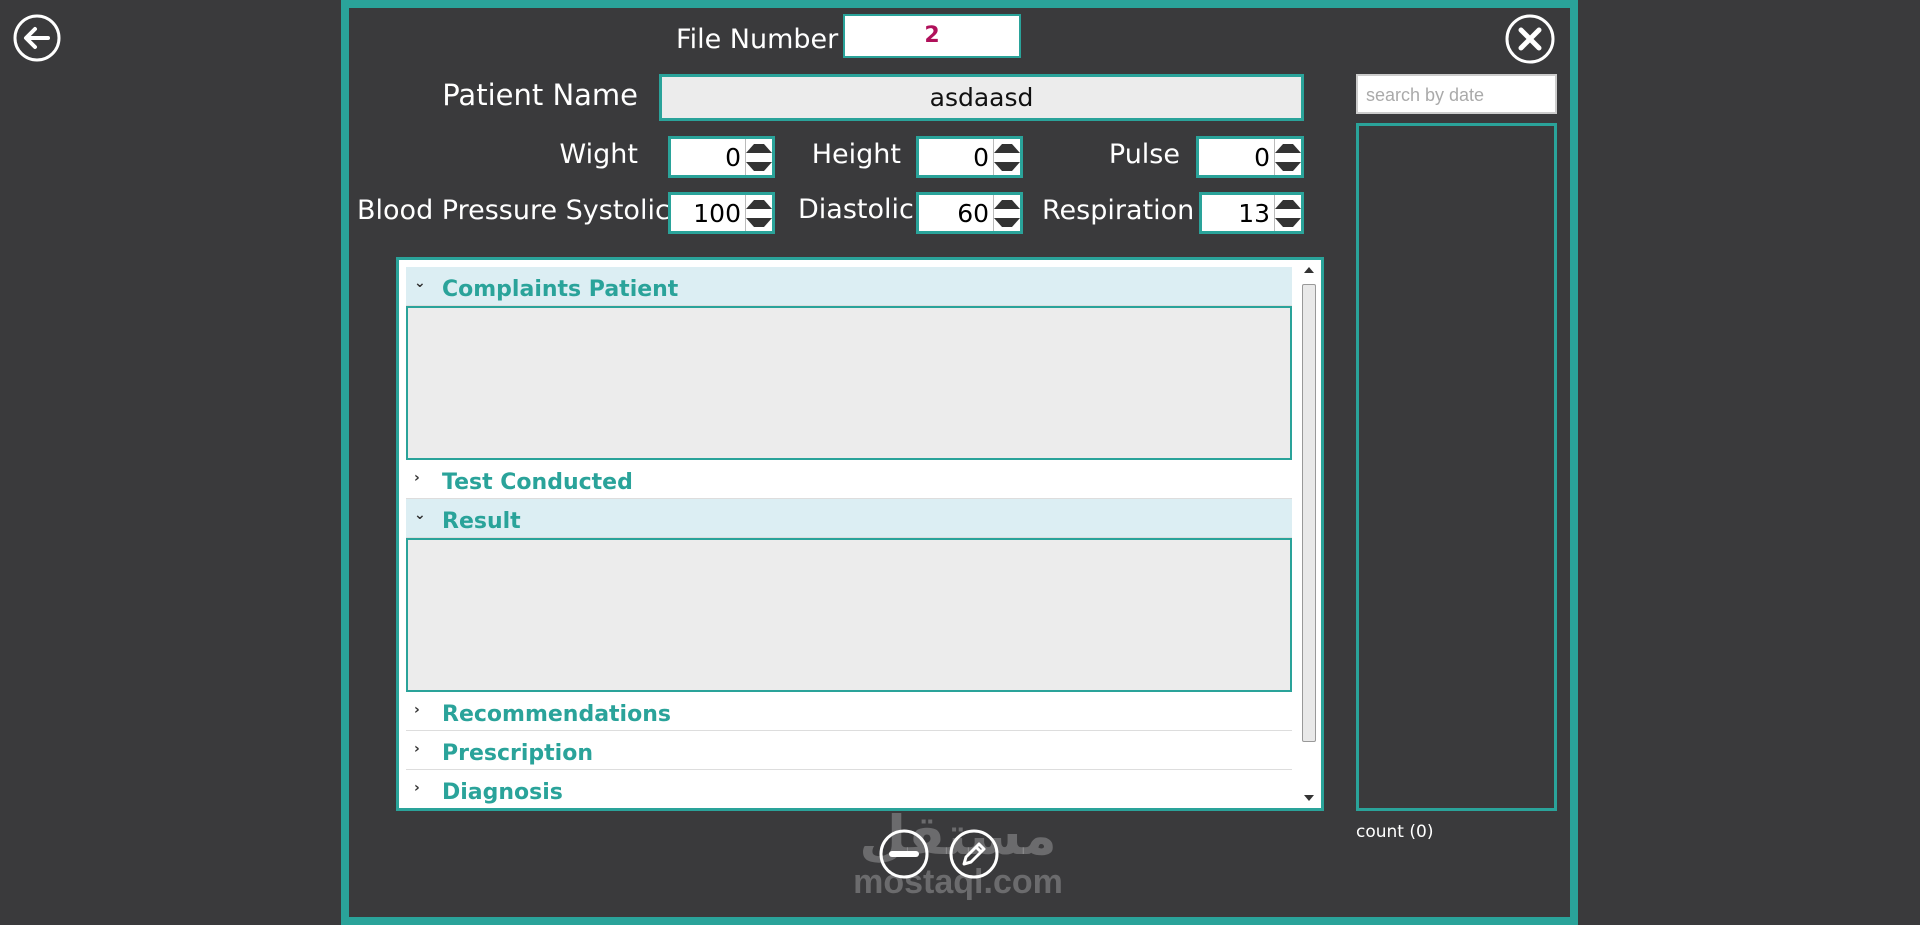 The width and height of the screenshot is (1920, 925). What do you see at coordinates (981, 157) in the screenshot?
I see `height-value: 0` at bounding box center [981, 157].